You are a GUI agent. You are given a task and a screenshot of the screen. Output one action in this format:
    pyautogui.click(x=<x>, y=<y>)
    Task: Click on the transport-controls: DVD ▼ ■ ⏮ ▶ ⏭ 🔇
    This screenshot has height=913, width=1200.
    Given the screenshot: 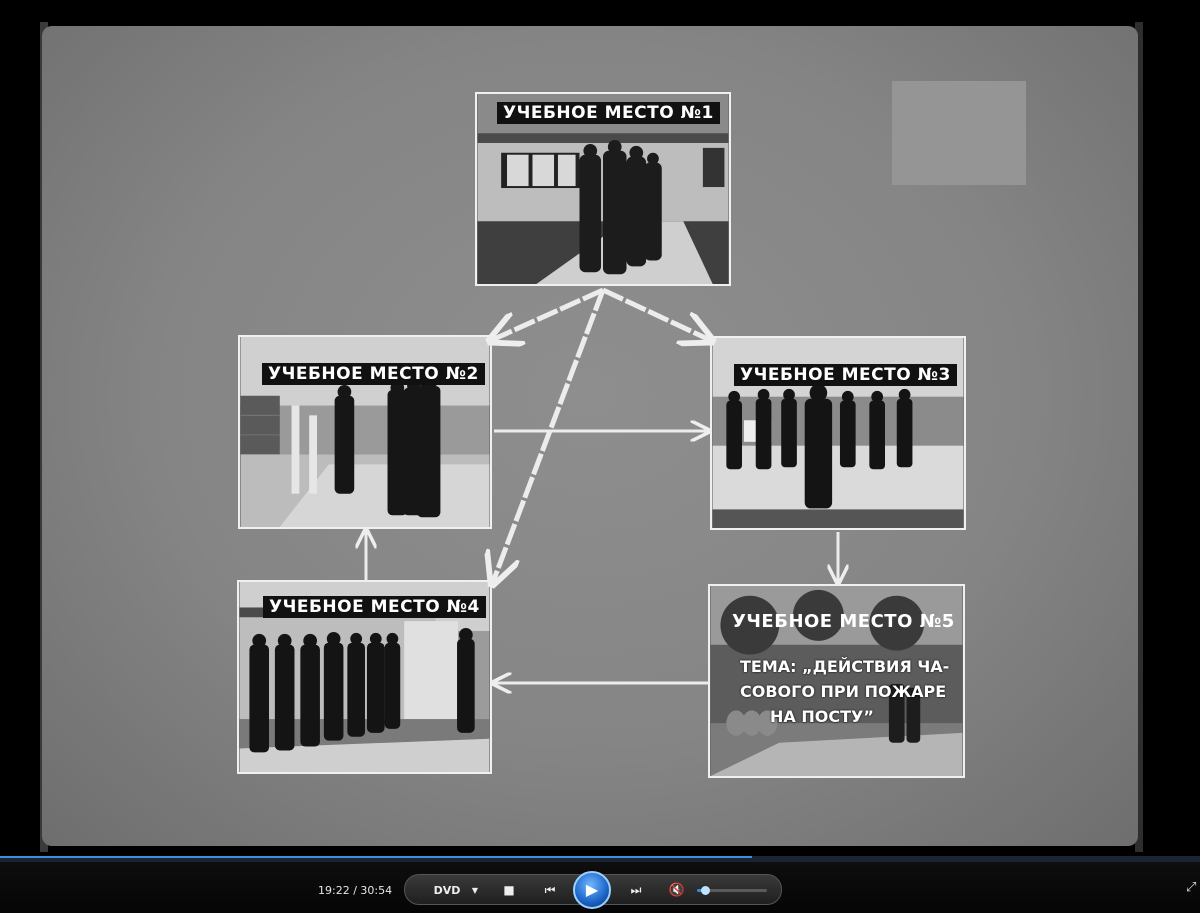 What is the action you would take?
    pyautogui.click(x=593, y=890)
    